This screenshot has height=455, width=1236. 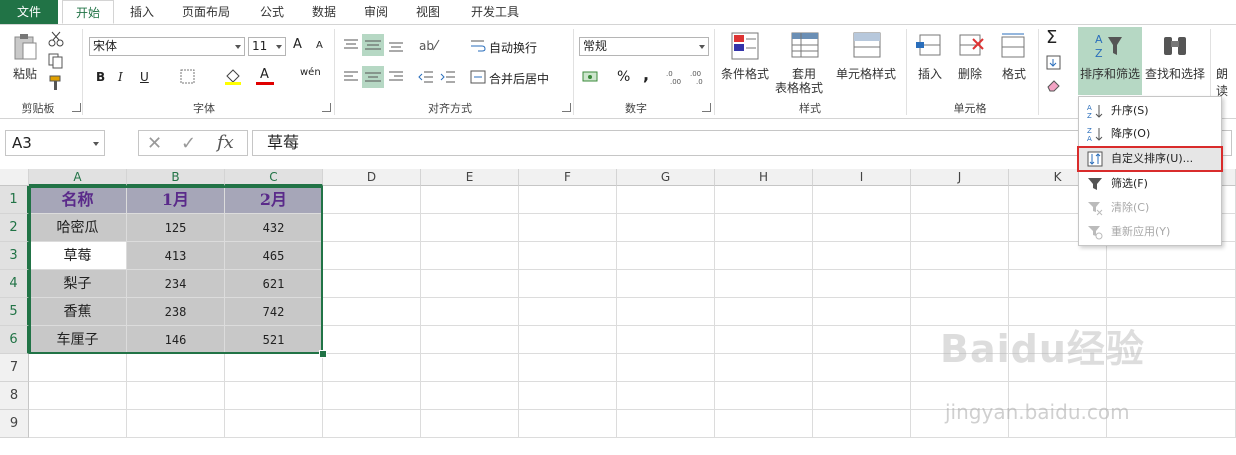 What do you see at coordinates (930, 73) in the screenshot?
I see `insert-cells-button: 插入` at bounding box center [930, 73].